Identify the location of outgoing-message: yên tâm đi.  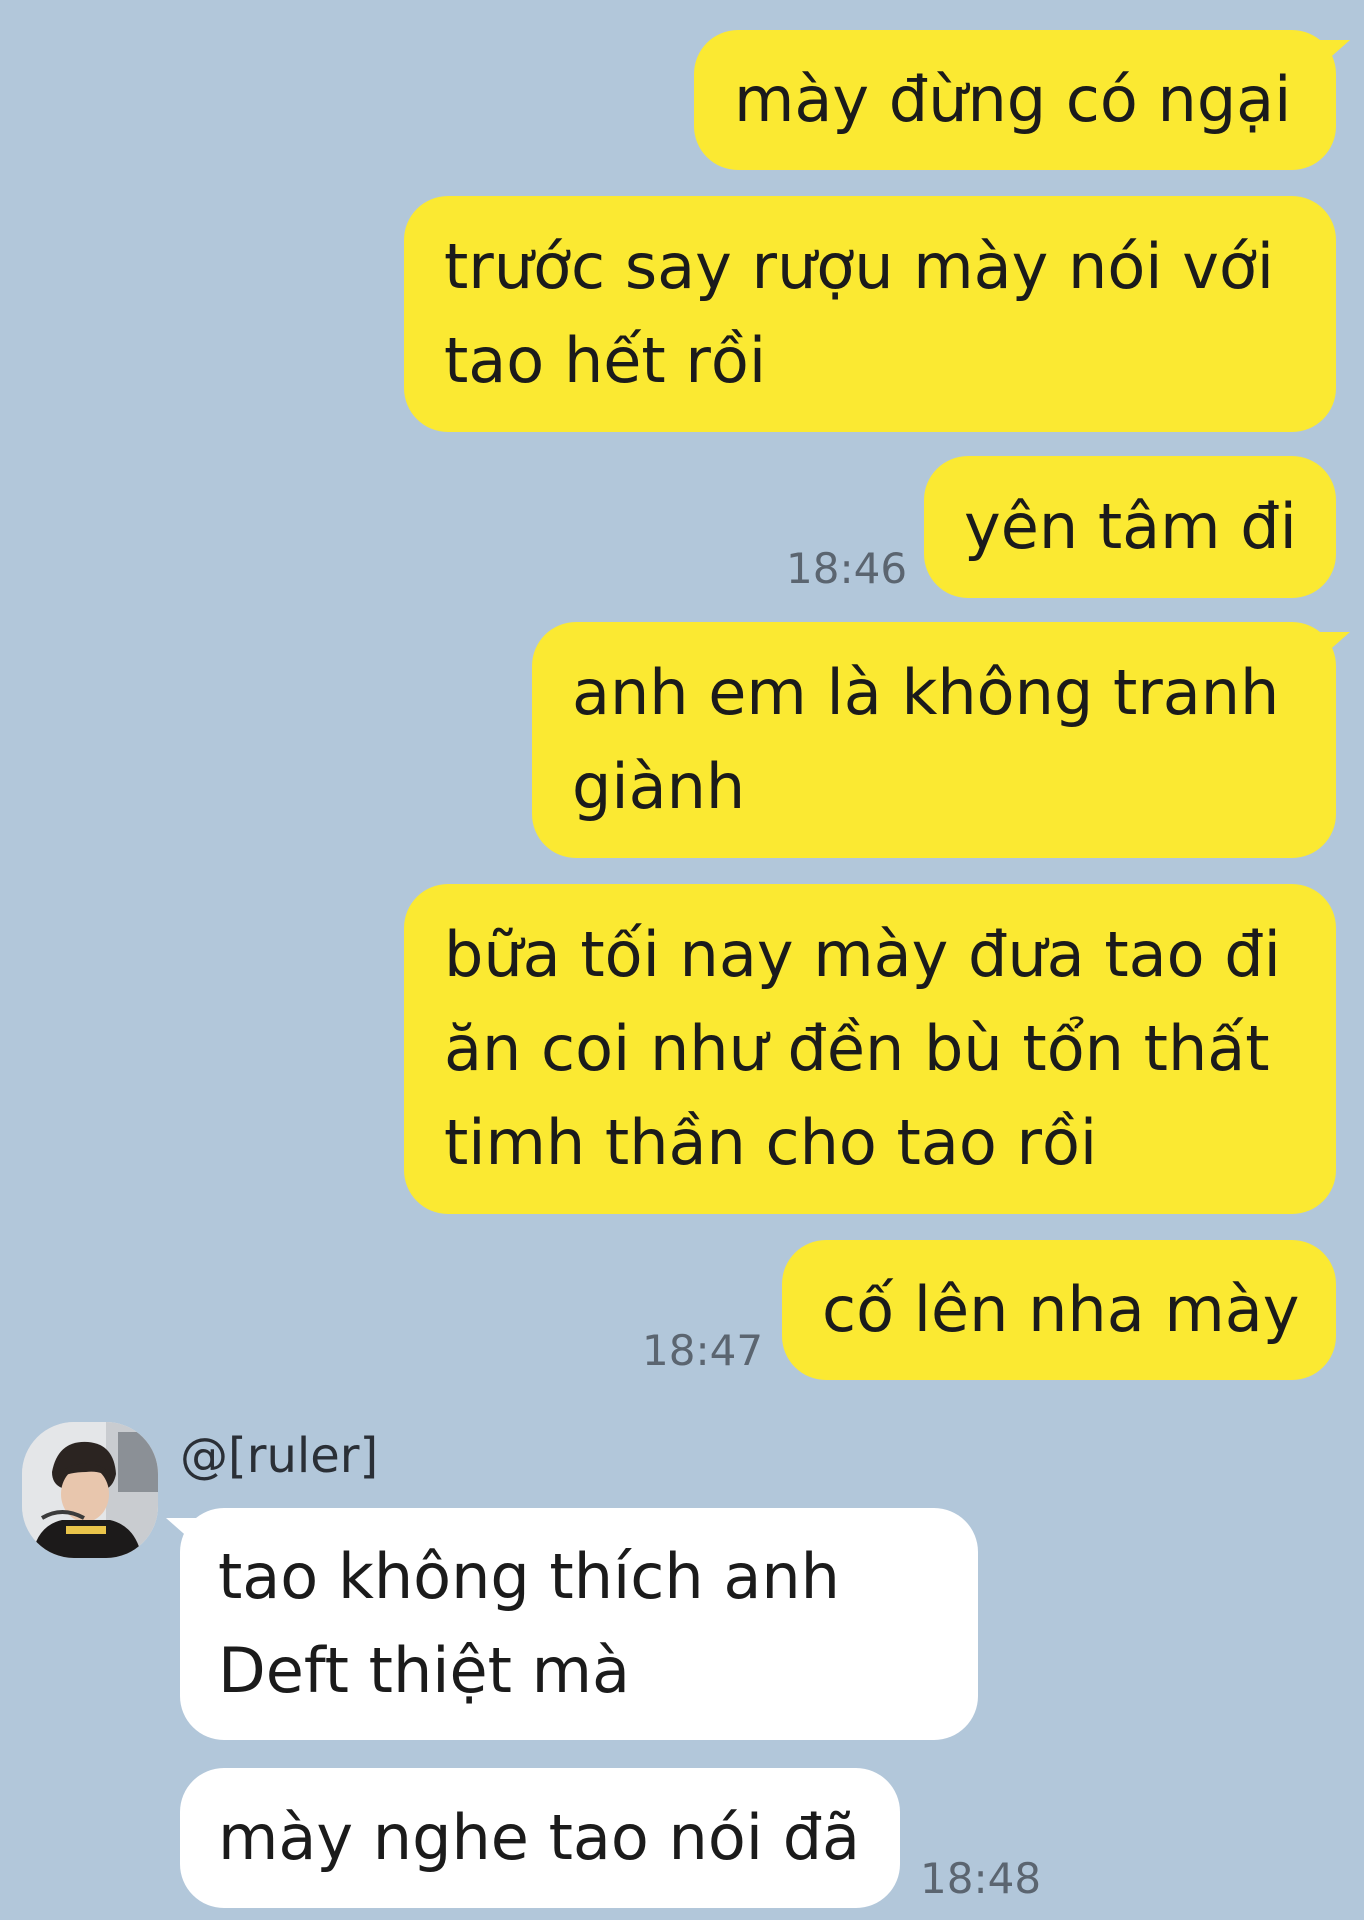
(1130, 527).